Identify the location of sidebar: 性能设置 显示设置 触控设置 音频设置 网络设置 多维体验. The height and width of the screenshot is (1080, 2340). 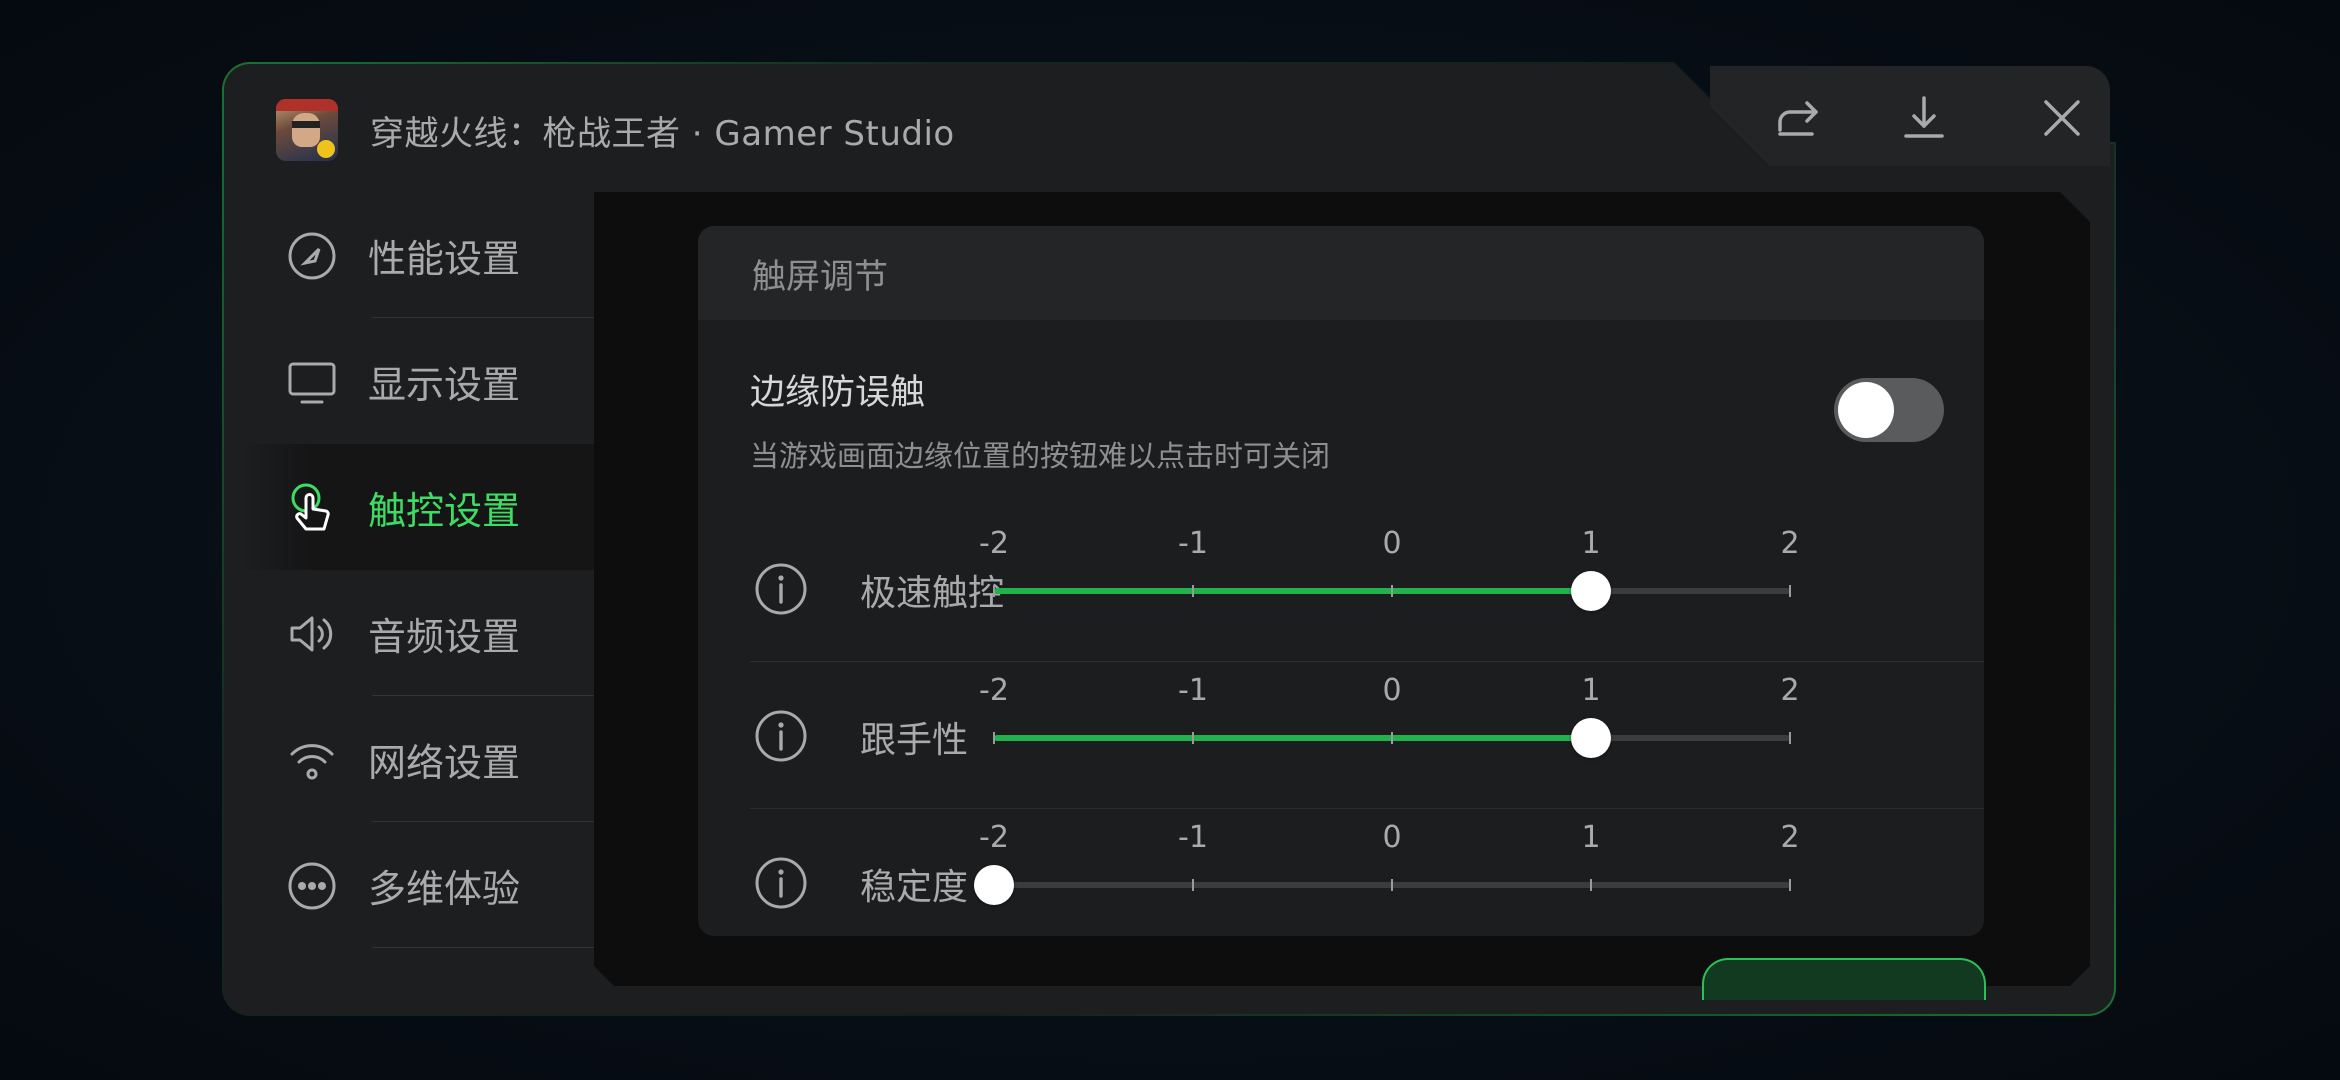
(417, 570).